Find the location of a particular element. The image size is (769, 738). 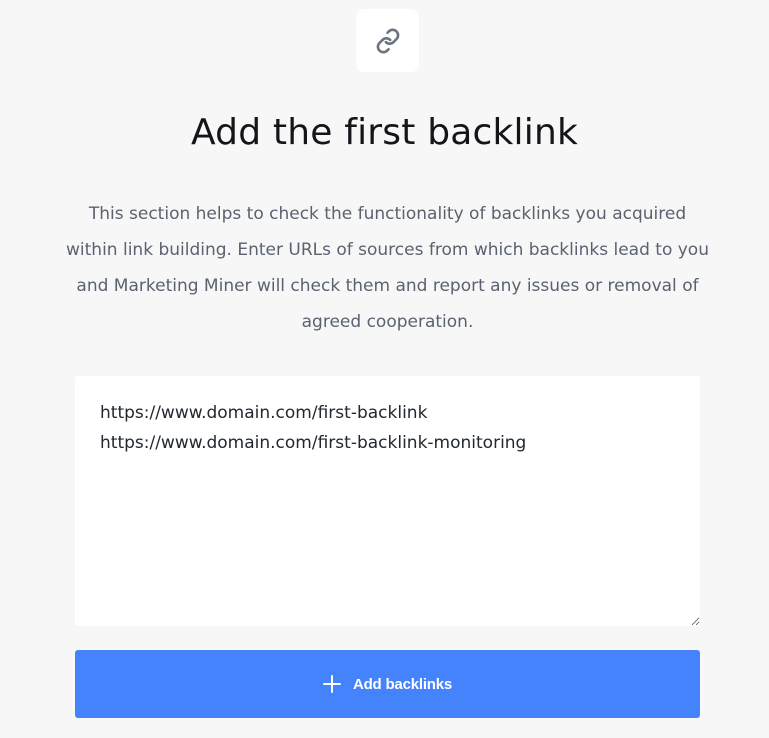

page-title: Add the first backlink is located at coordinates (384, 132).